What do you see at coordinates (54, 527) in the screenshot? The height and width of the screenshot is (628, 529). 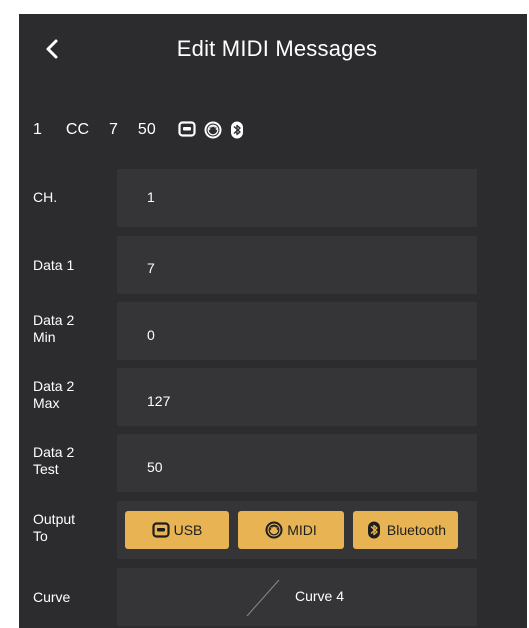 I see `output-label: Output To` at bounding box center [54, 527].